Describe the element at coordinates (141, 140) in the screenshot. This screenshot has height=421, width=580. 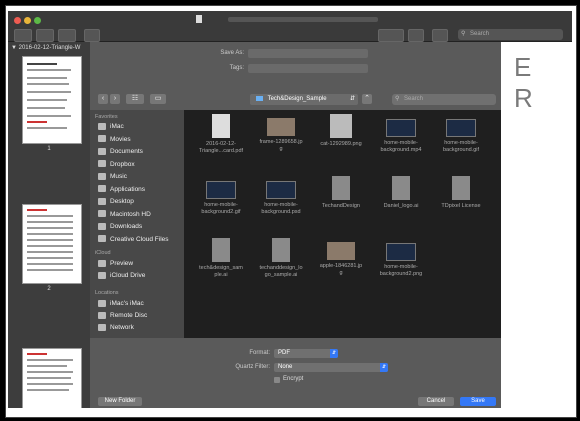
I see `sidebar-item: Movies` at that location.